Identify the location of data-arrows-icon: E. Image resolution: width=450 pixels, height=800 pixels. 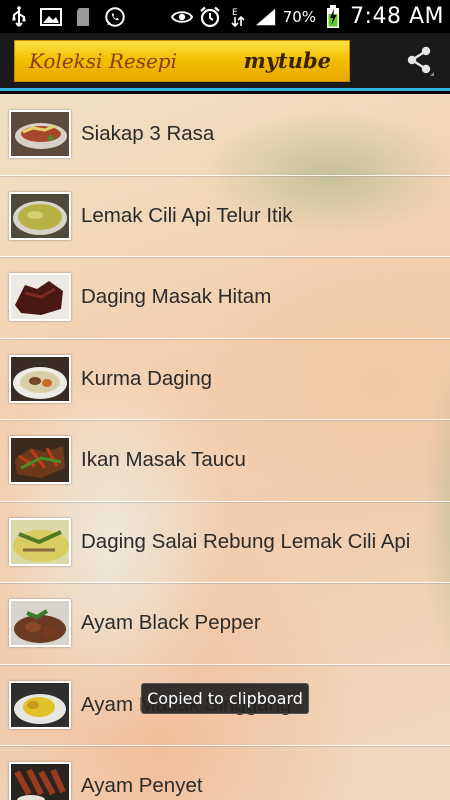
(238, 17).